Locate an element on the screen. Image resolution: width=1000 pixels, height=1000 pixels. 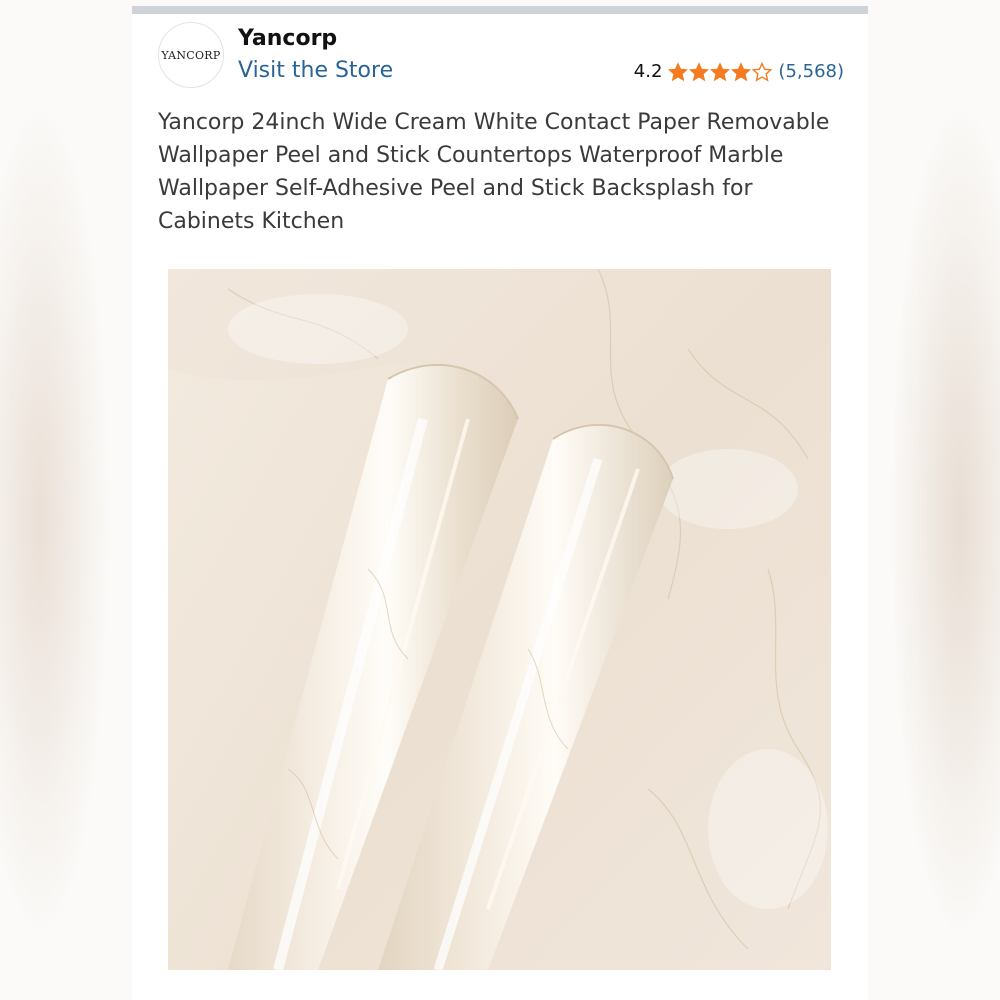
store-logo: YANCORP is located at coordinates (191, 55).